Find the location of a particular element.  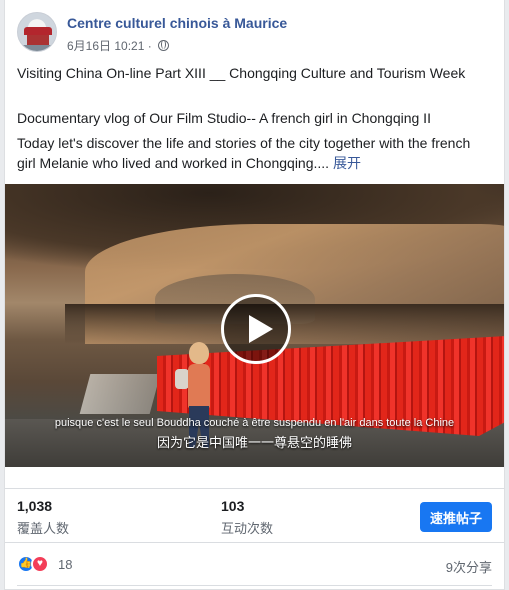

page-avatar is located at coordinates (37, 32).